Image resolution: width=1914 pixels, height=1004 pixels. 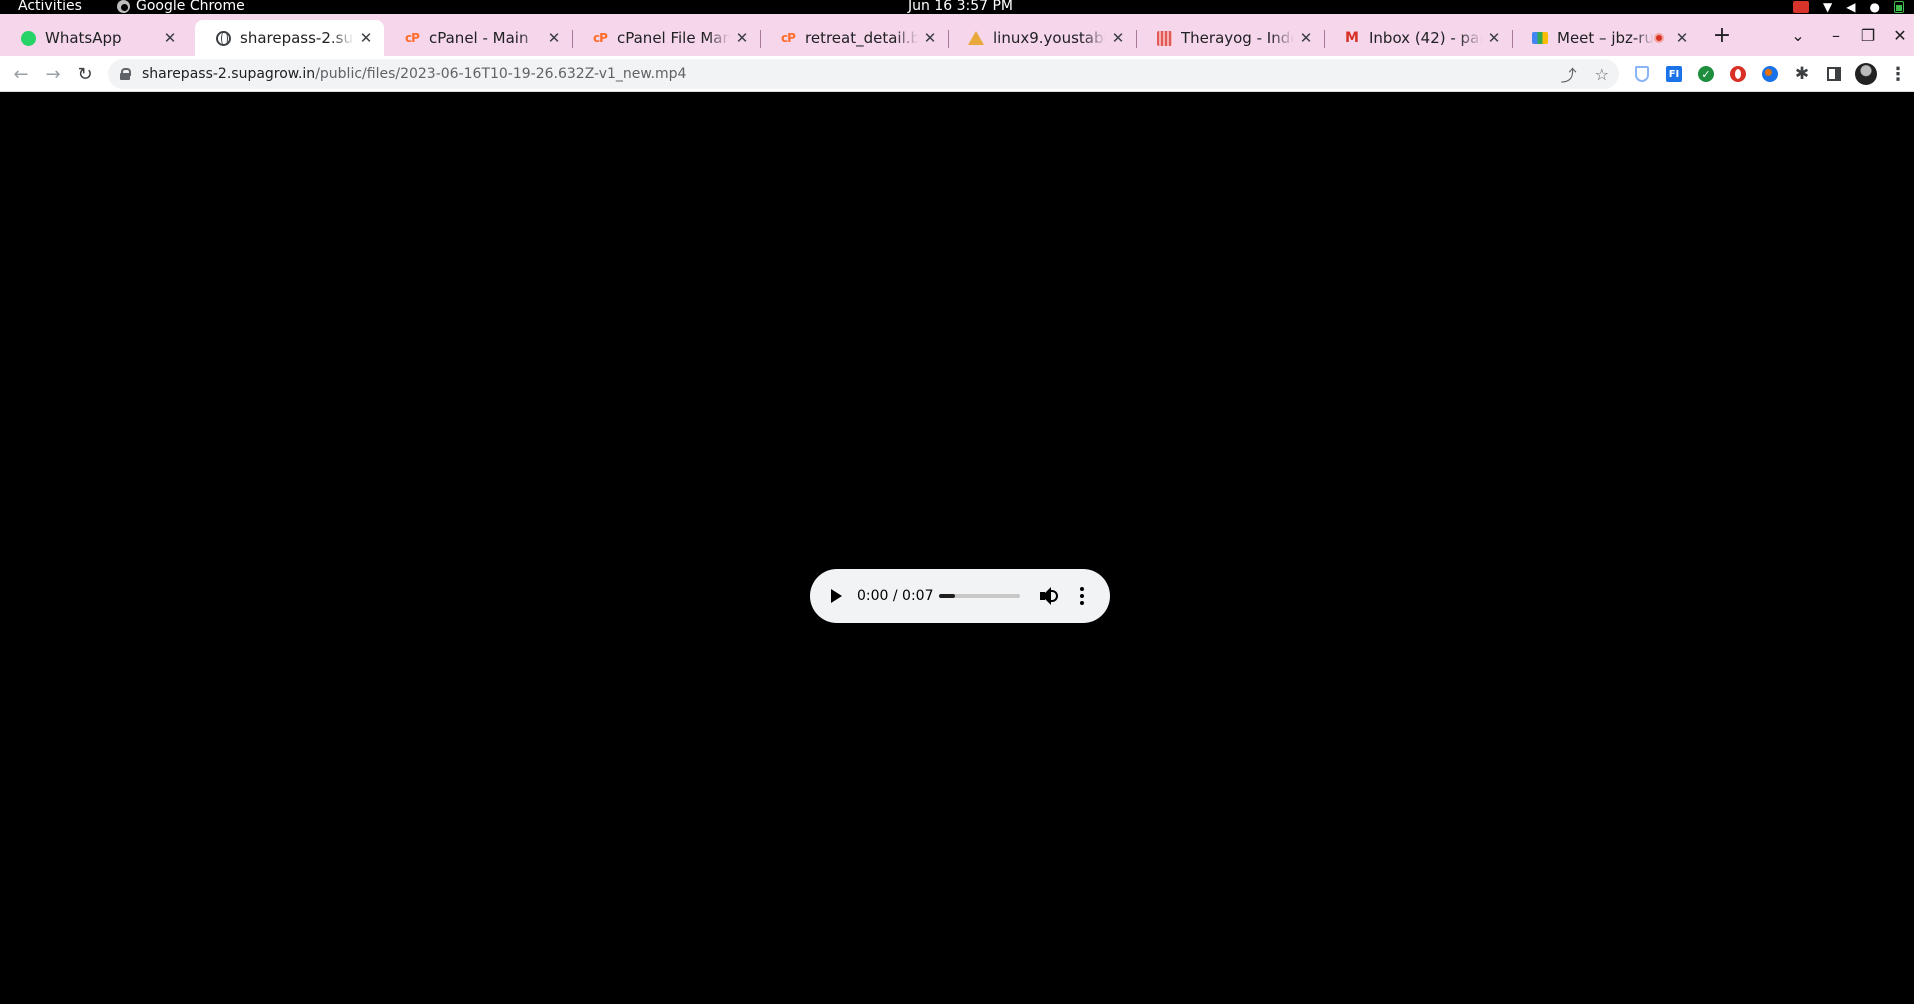 What do you see at coordinates (1851, 7) in the screenshot?
I see `volume-icon: ◀` at bounding box center [1851, 7].